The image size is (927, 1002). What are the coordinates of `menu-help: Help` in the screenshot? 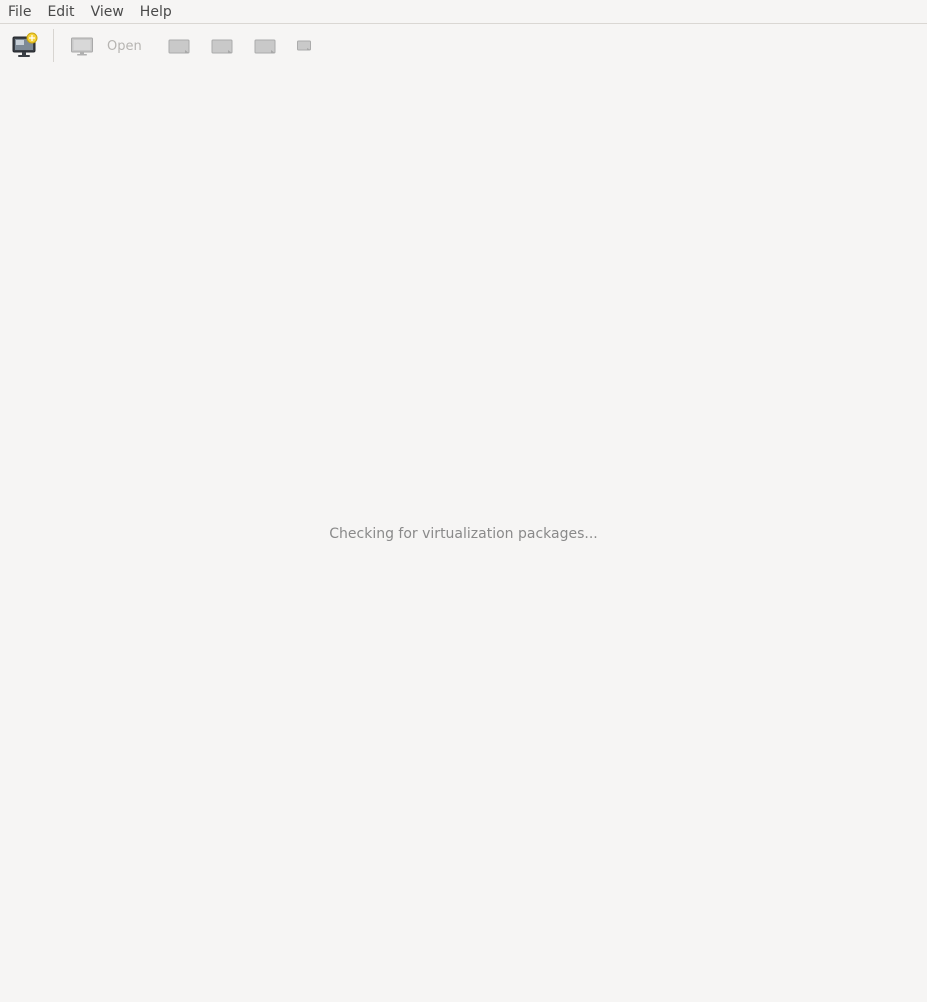 It's located at (156, 12).